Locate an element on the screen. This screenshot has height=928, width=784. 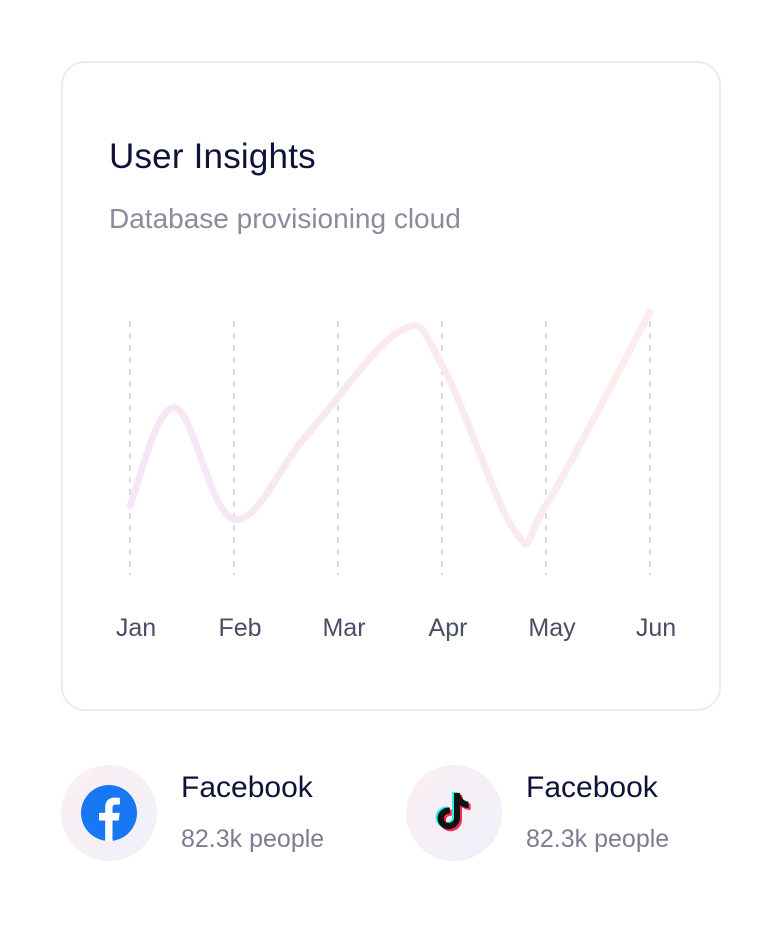
x-tick-label: Jan is located at coordinates (136, 628).